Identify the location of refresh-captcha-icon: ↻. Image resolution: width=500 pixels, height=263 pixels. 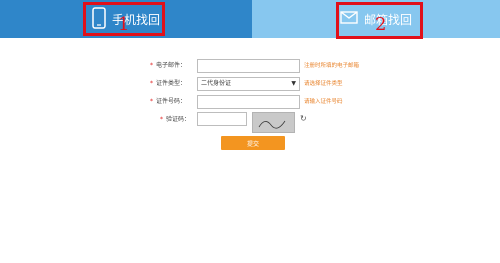
(303, 118).